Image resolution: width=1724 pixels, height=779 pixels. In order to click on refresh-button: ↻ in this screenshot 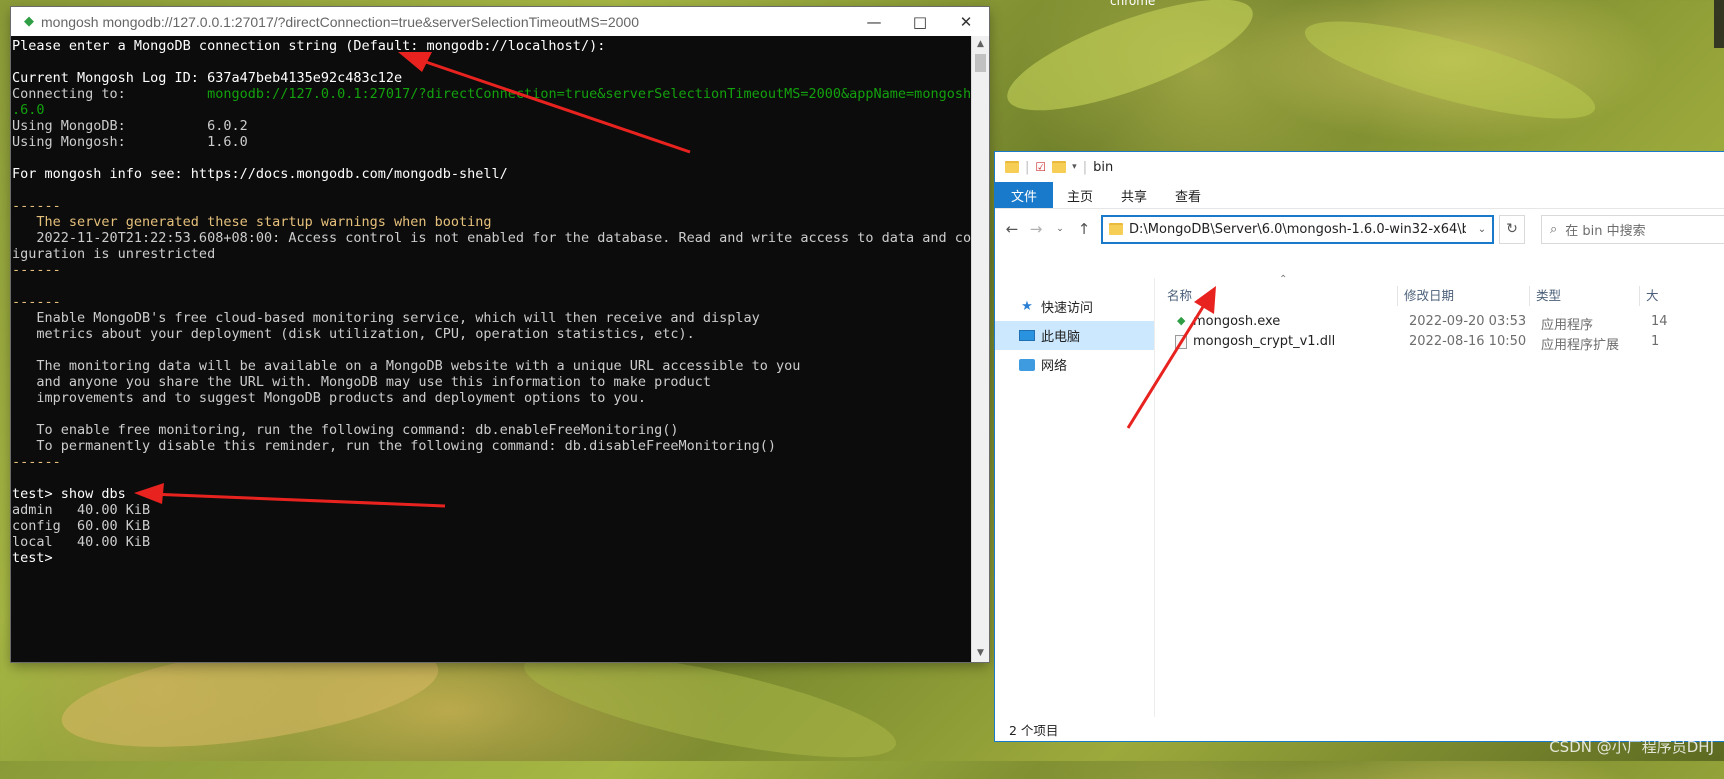, I will do `click(1512, 229)`.